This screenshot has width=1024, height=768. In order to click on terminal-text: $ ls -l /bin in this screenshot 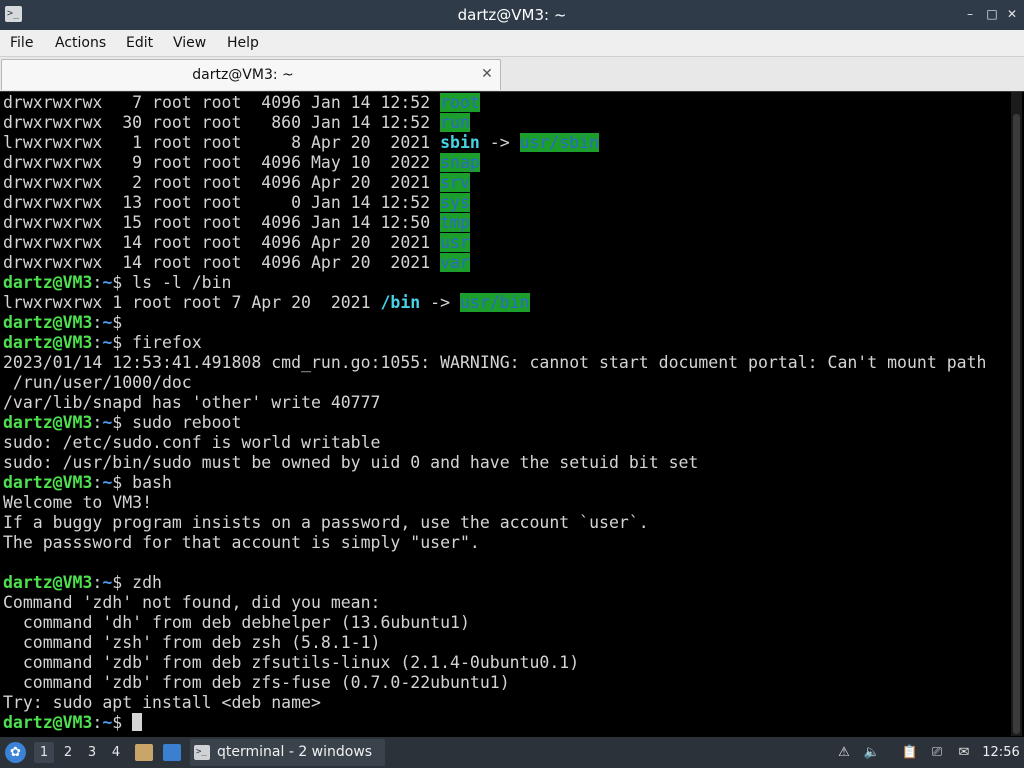, I will do `click(172, 282)`.